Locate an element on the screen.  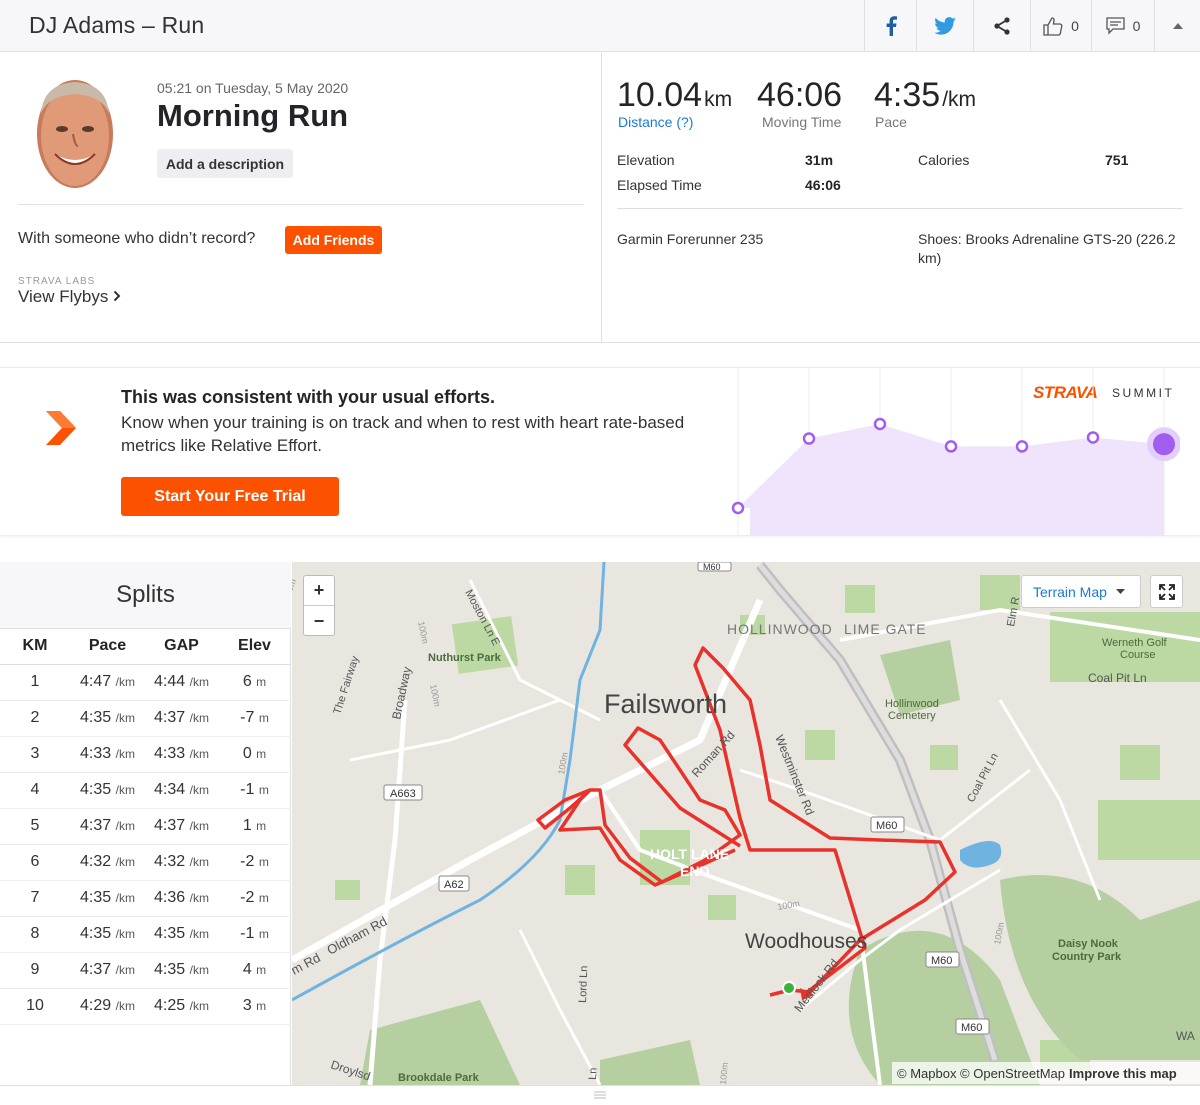
map-label-nuthurst-park: Nuthurst Park is located at coordinates (465, 658).